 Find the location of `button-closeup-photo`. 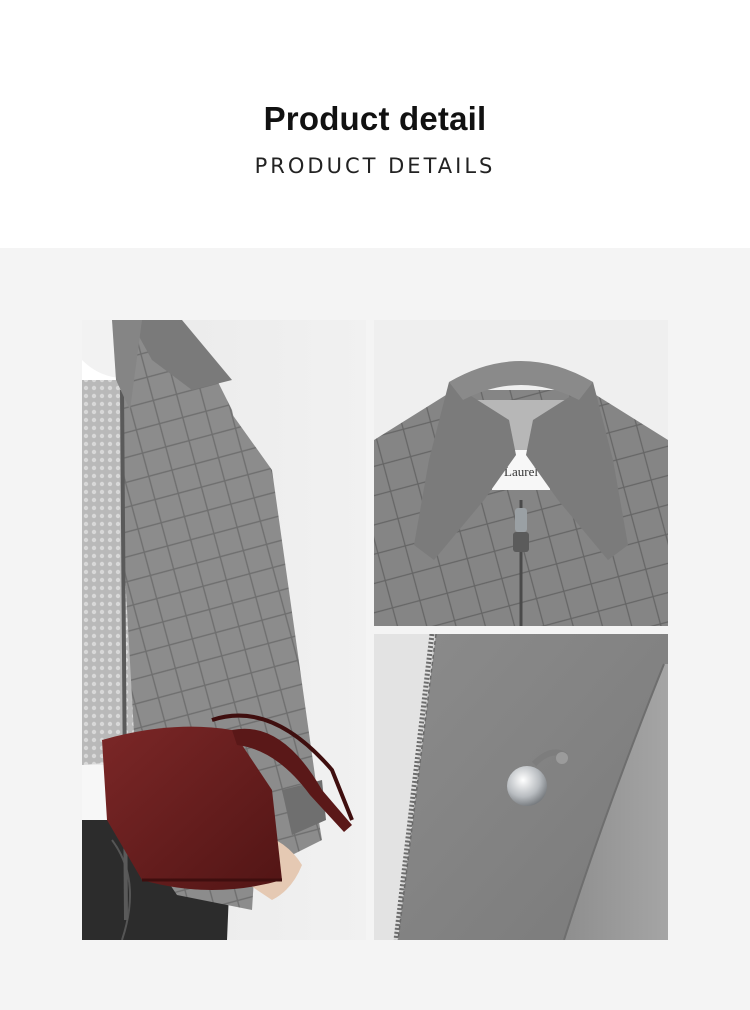

button-closeup-photo is located at coordinates (521, 787).